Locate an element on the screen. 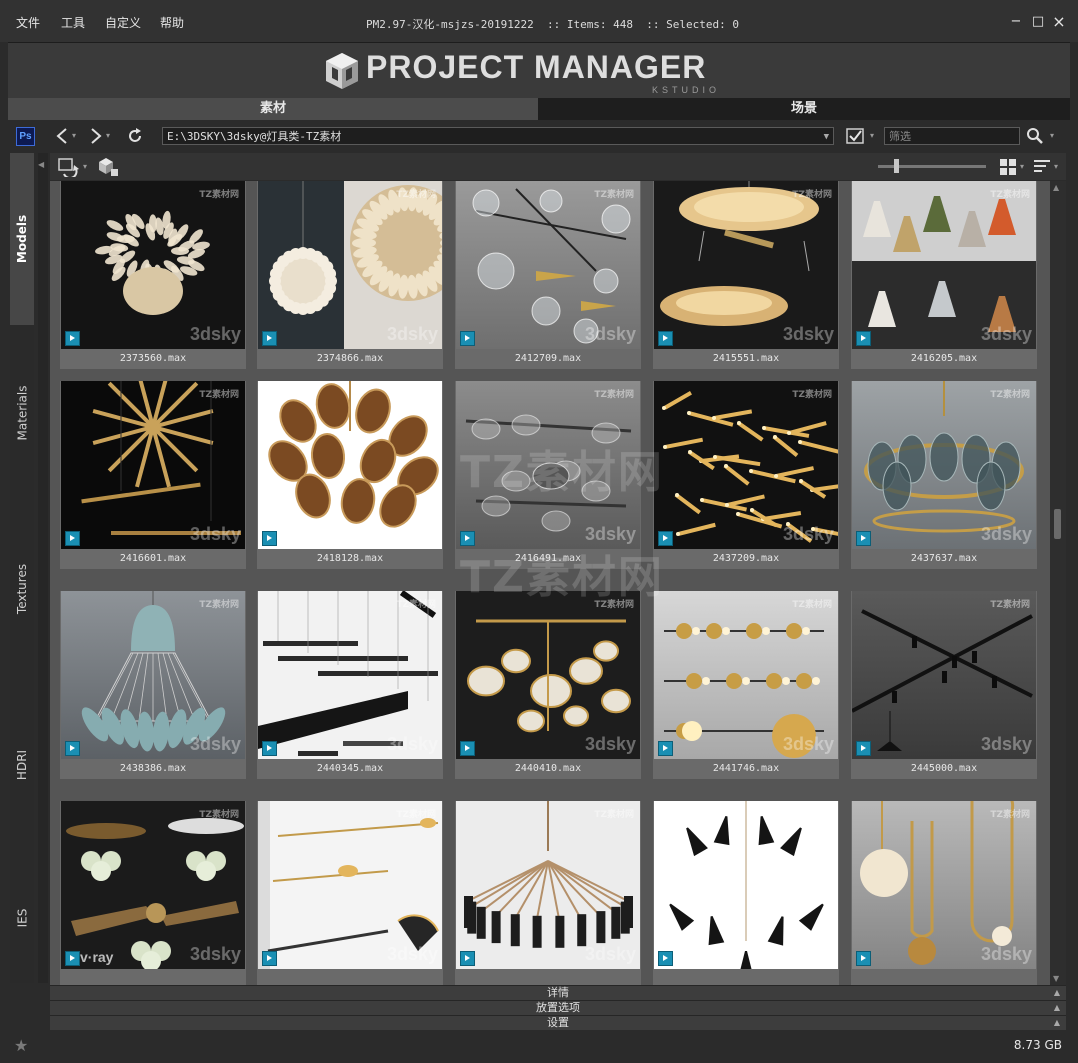 This screenshot has width=1078, height=1063. asset-card: 3dsky TZ素材网 2437209.max is located at coordinates (746, 475).